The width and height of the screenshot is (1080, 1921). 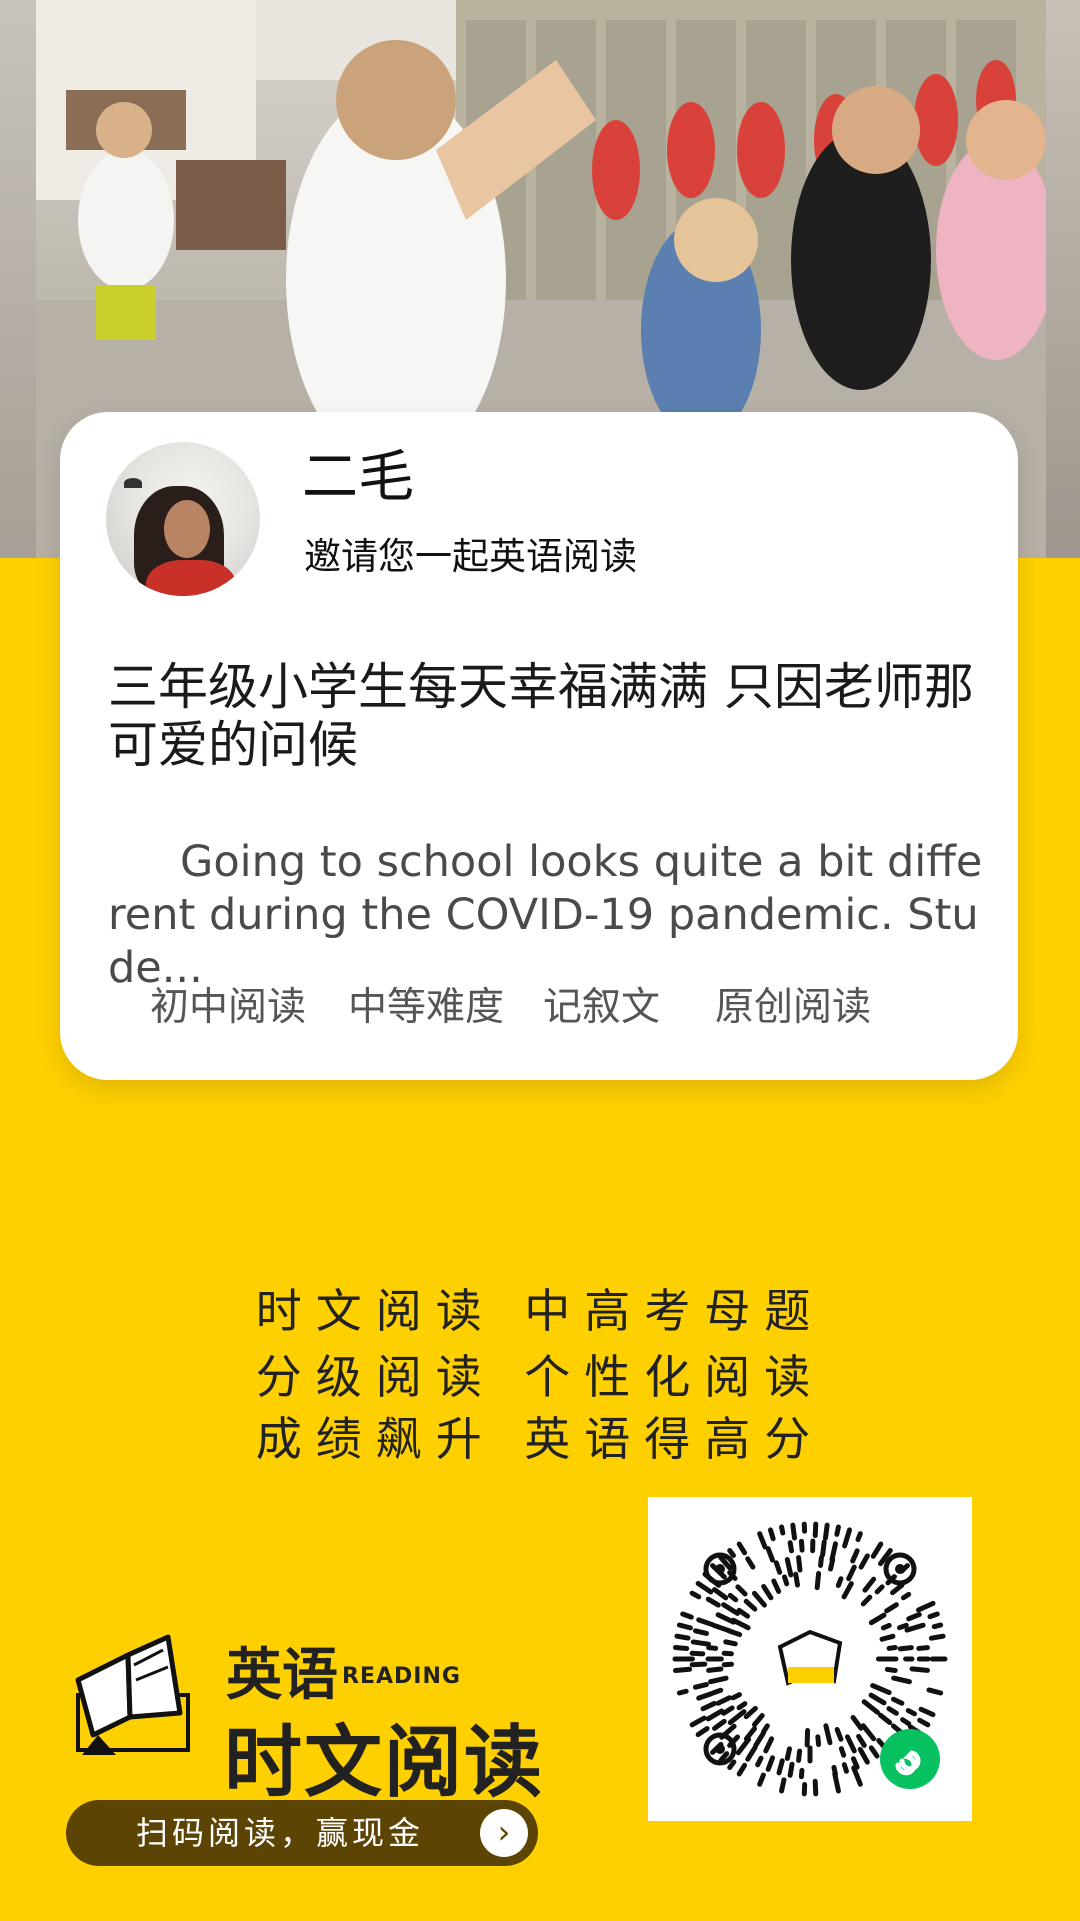 I want to click on chevron-right-icon: ›, so click(x=504, y=1833).